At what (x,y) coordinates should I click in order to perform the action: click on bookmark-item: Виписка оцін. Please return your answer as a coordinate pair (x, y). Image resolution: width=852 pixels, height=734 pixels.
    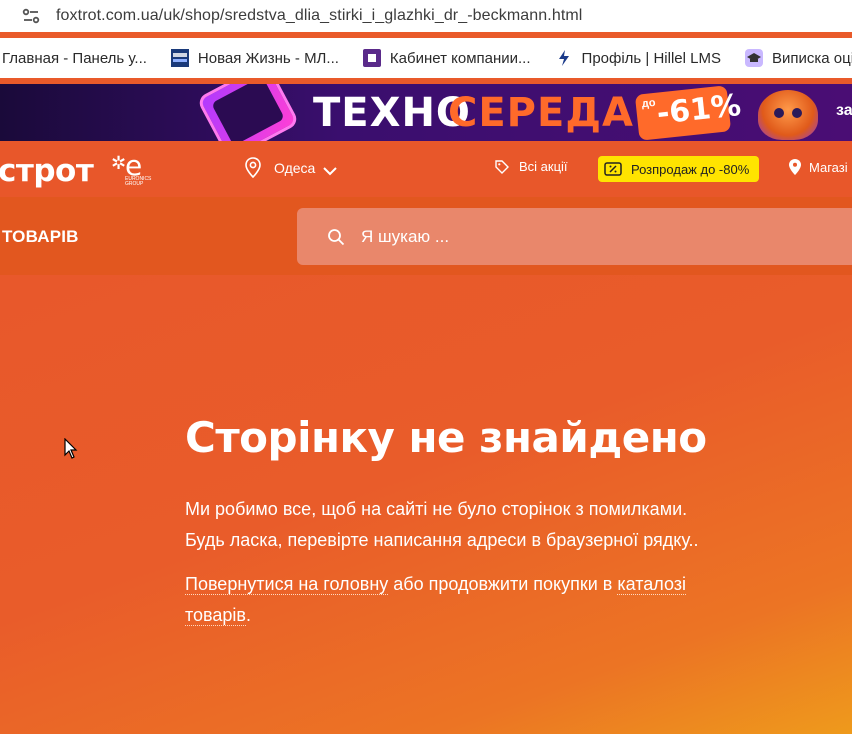
    Looking at the image, I should click on (798, 58).